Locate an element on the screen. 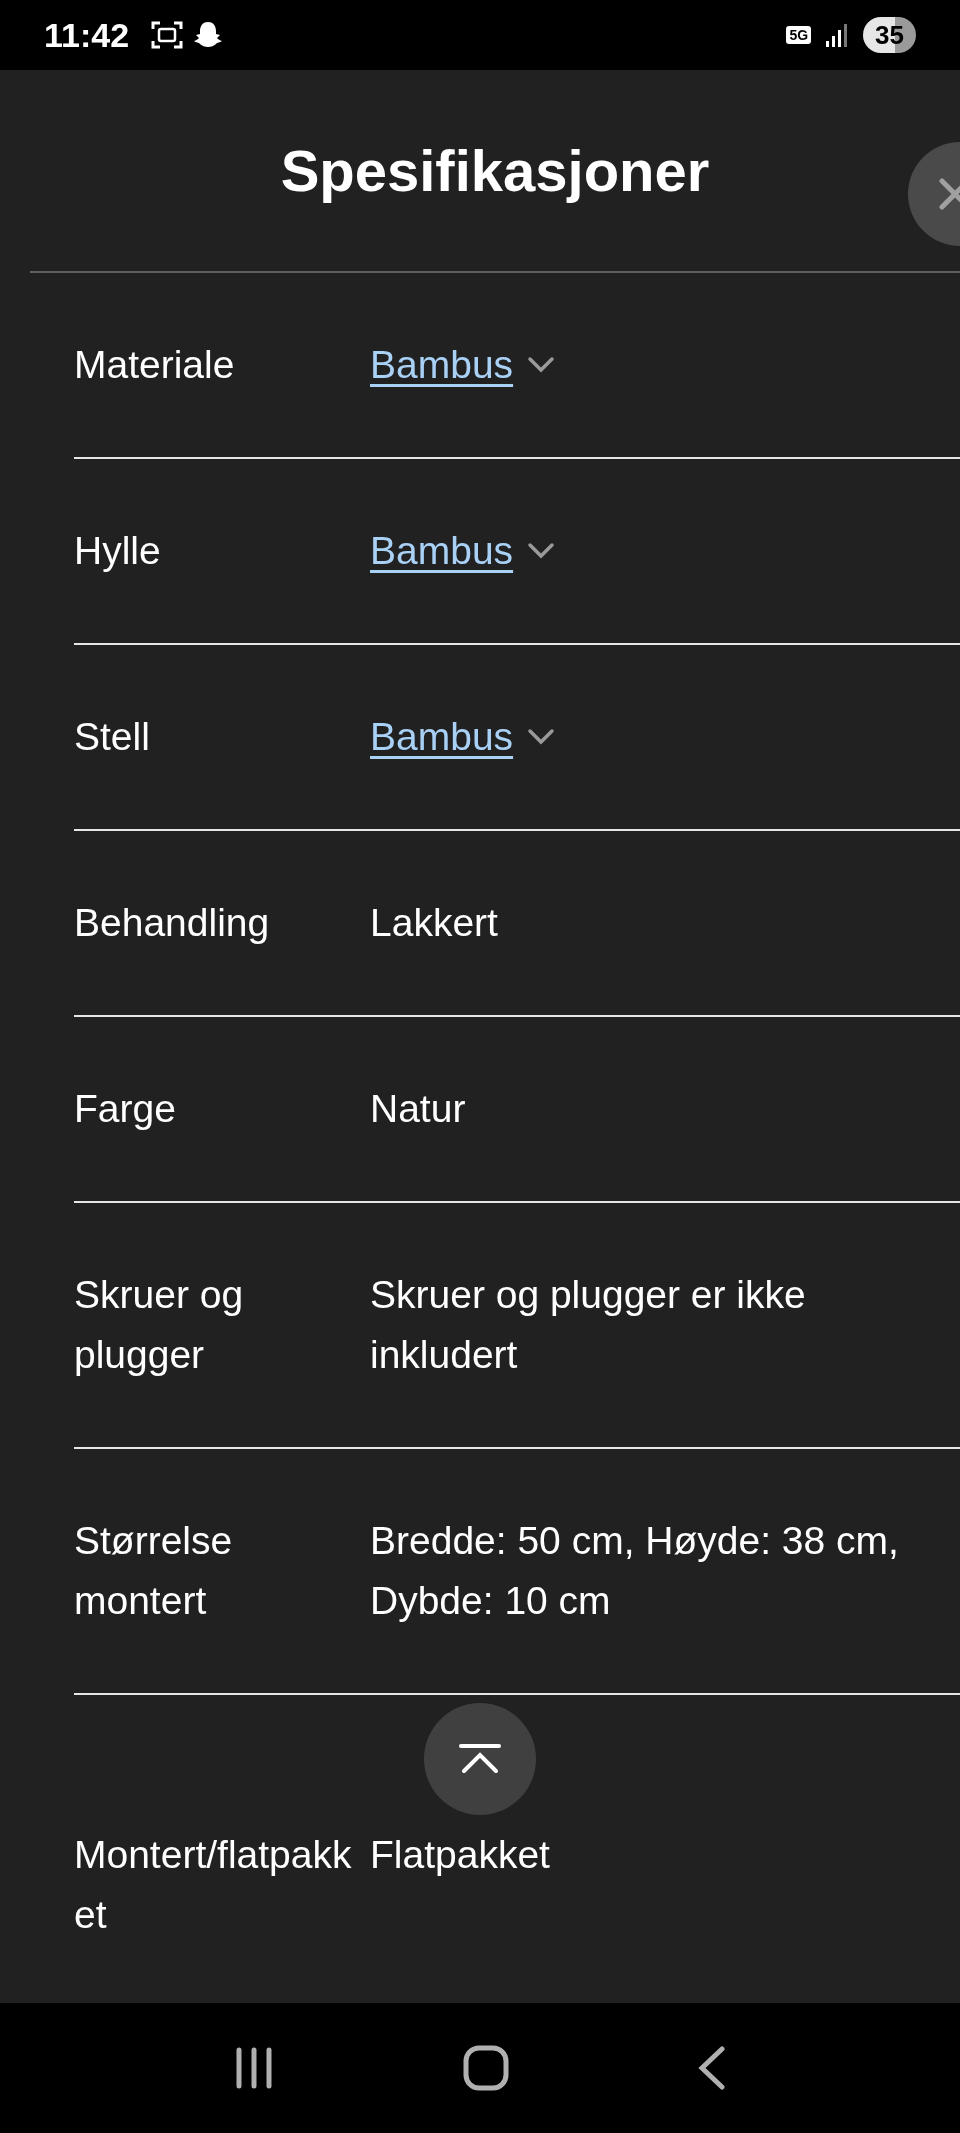  sheet-title: Spesifikasjoner is located at coordinates (495, 171).